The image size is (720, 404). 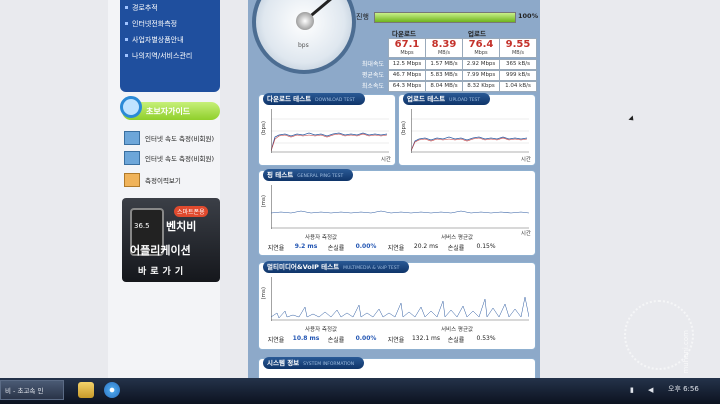 I want to click on app-banner-subtitle: 어플리케이션, so click(x=160, y=250).